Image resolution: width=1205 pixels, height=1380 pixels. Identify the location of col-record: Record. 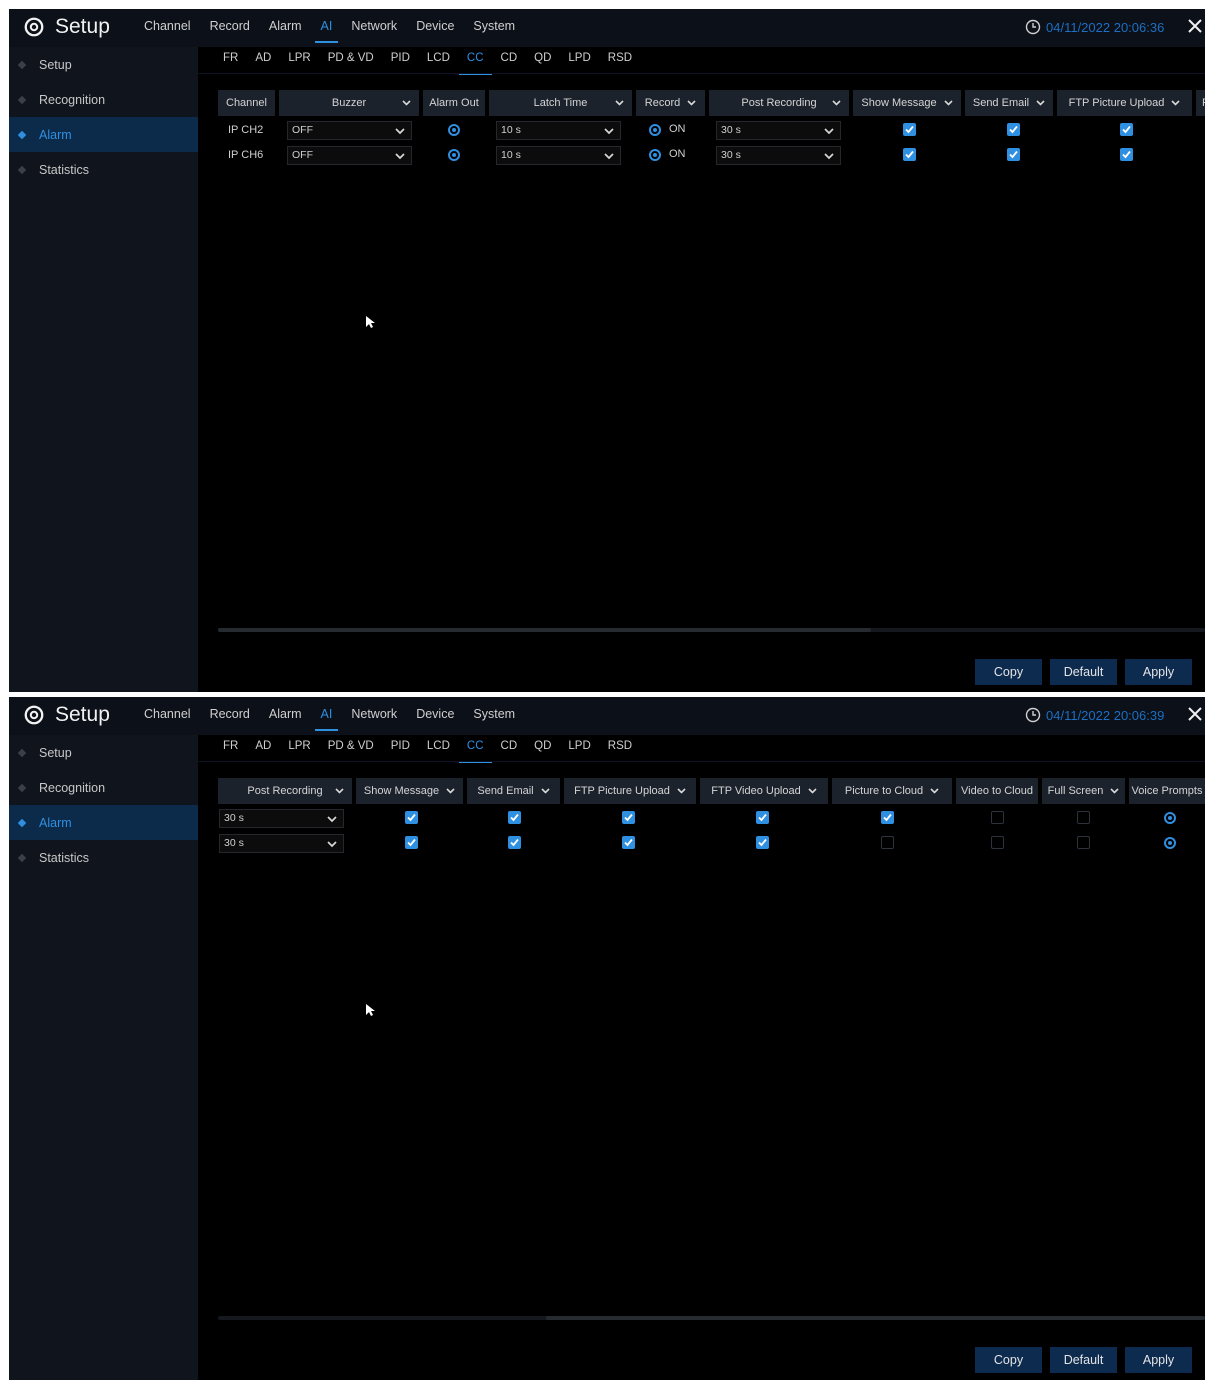
(670, 103).